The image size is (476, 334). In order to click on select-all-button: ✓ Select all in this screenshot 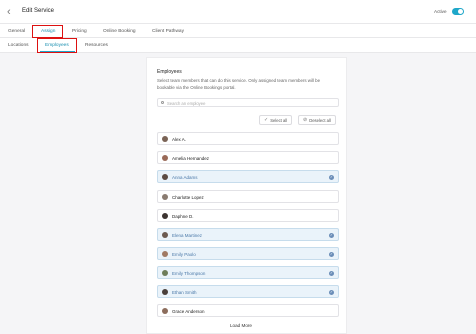, I will do `click(276, 120)`.